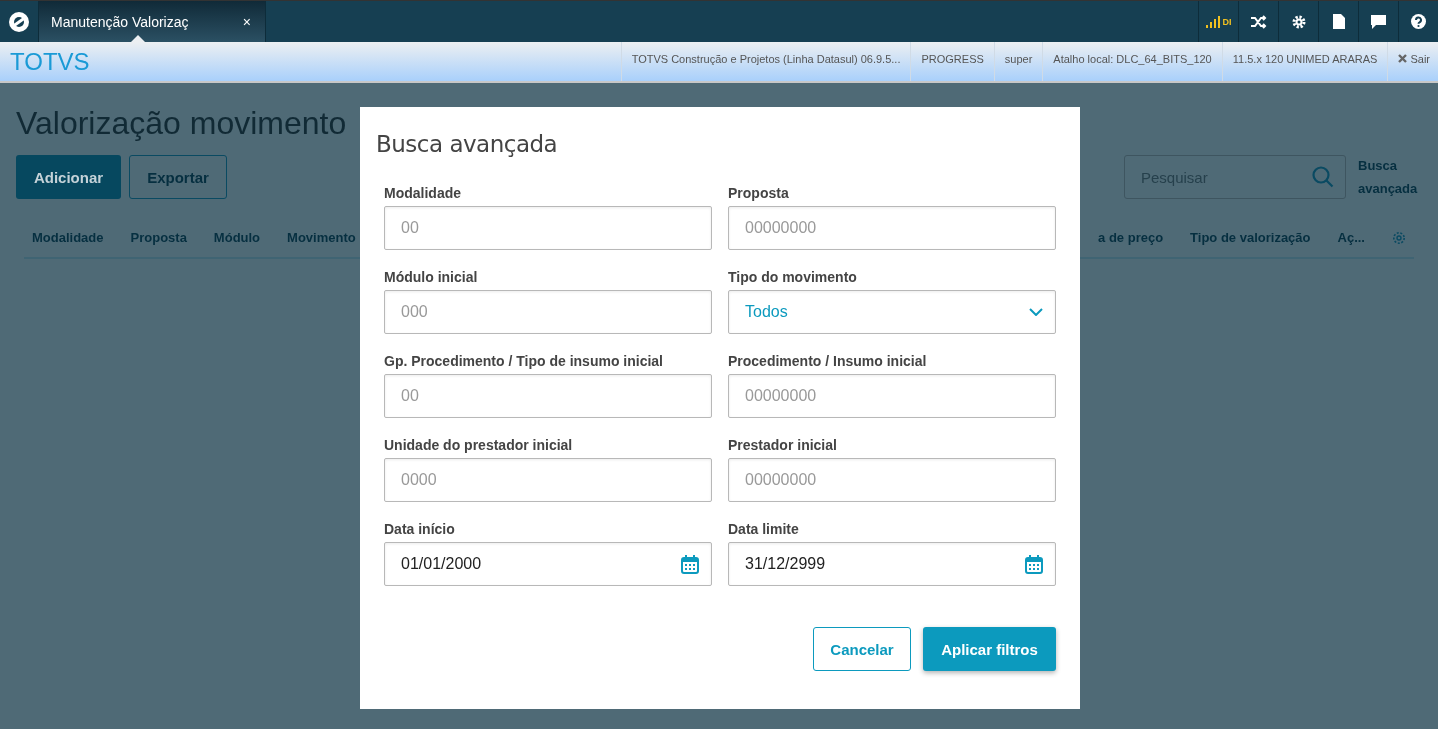  I want to click on advanced-search-link: Busca avançada, so click(1390, 177).